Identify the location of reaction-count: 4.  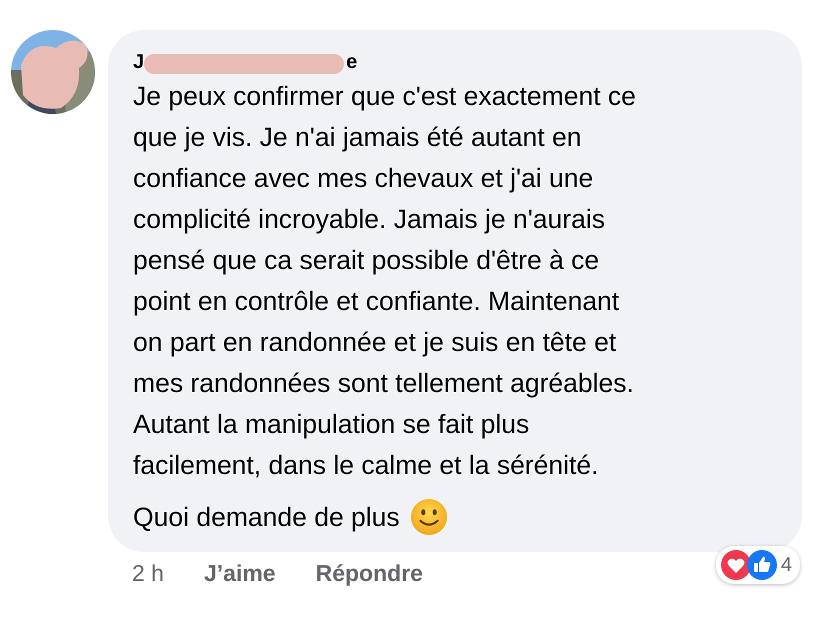
(786, 565).